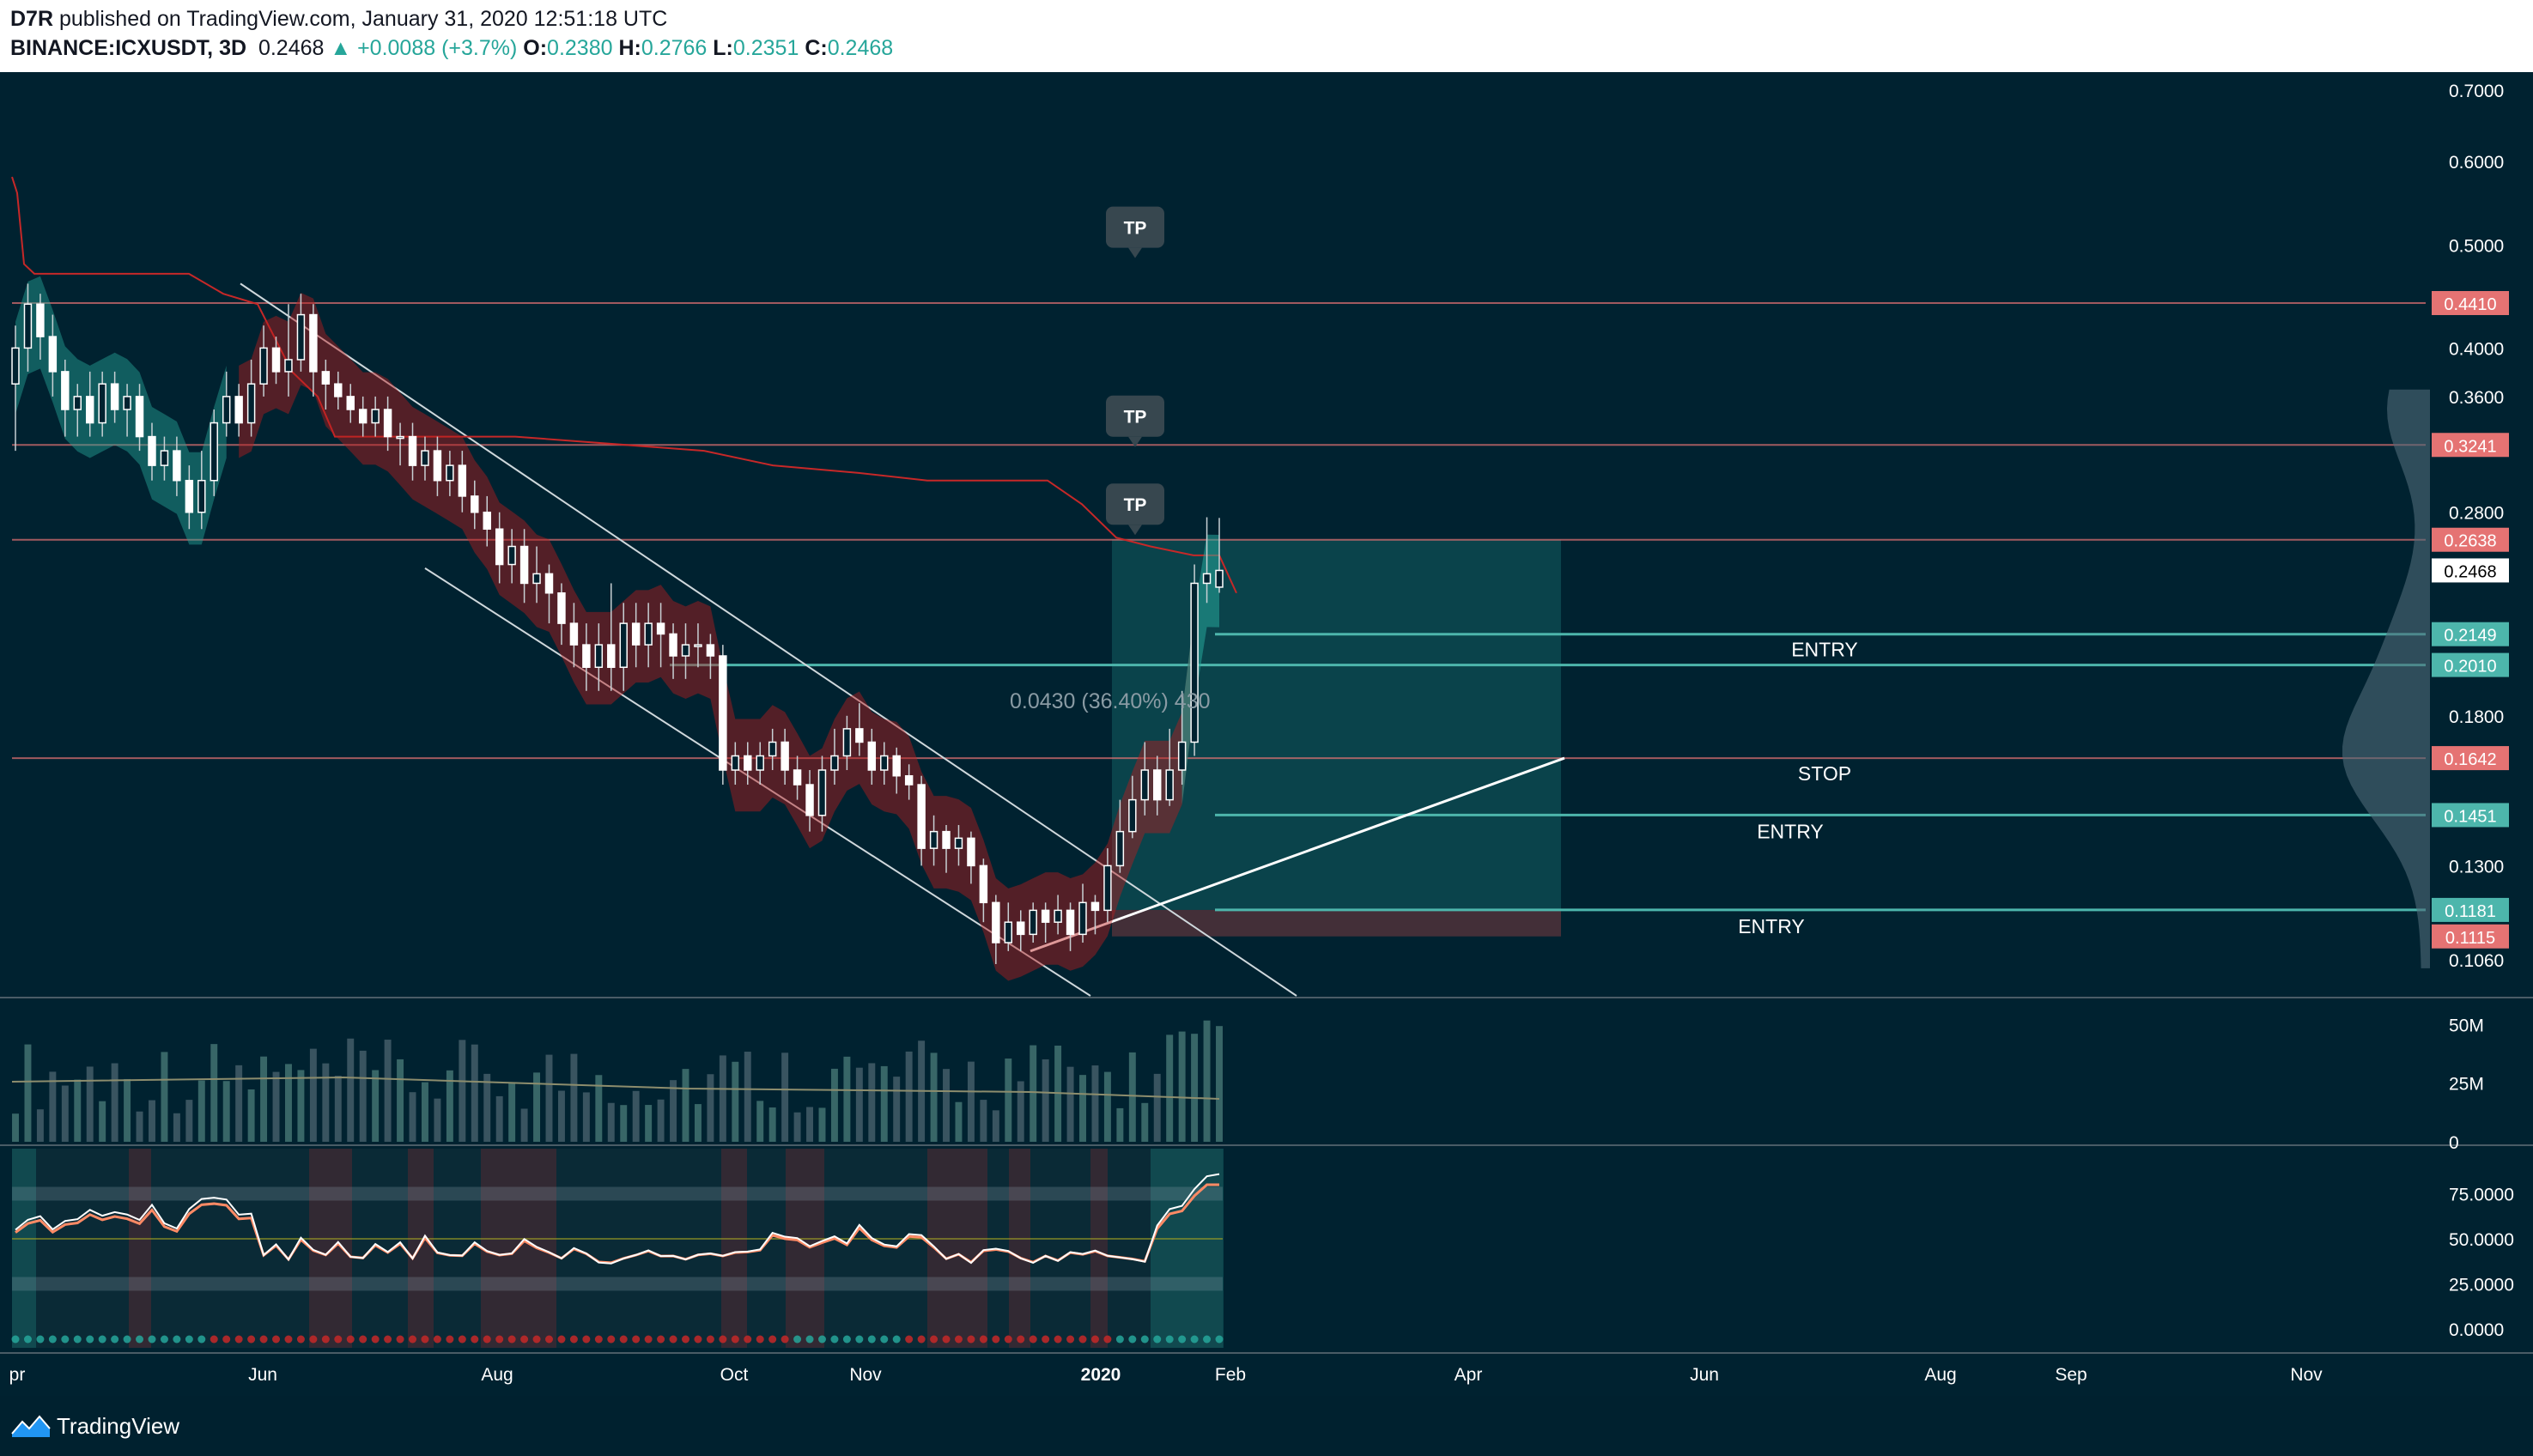 The height and width of the screenshot is (1456, 2533). Describe the element at coordinates (1705, 1375) in the screenshot. I see `time-tick-label: Jun` at that location.